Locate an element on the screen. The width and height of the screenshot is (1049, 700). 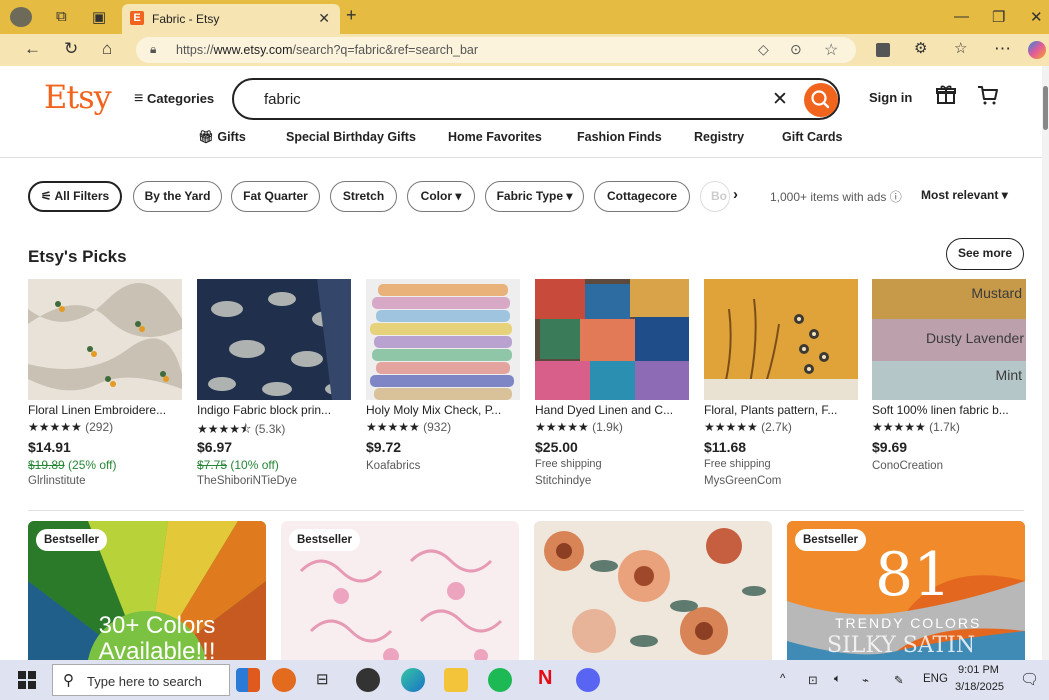
gift-icon is located at coordinates (946, 98).